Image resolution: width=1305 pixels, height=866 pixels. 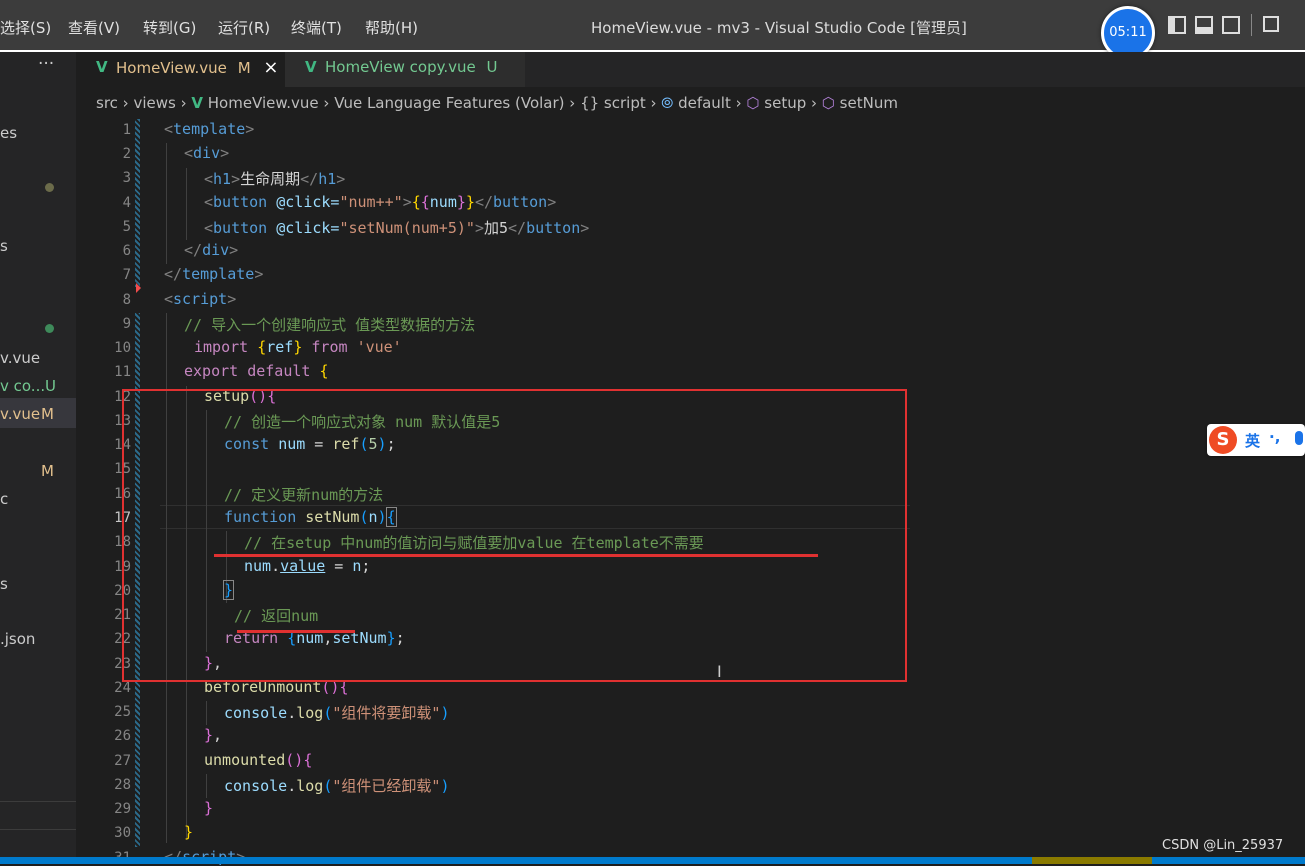 What do you see at coordinates (296, 631) in the screenshot?
I see `annotation-underline` at bounding box center [296, 631].